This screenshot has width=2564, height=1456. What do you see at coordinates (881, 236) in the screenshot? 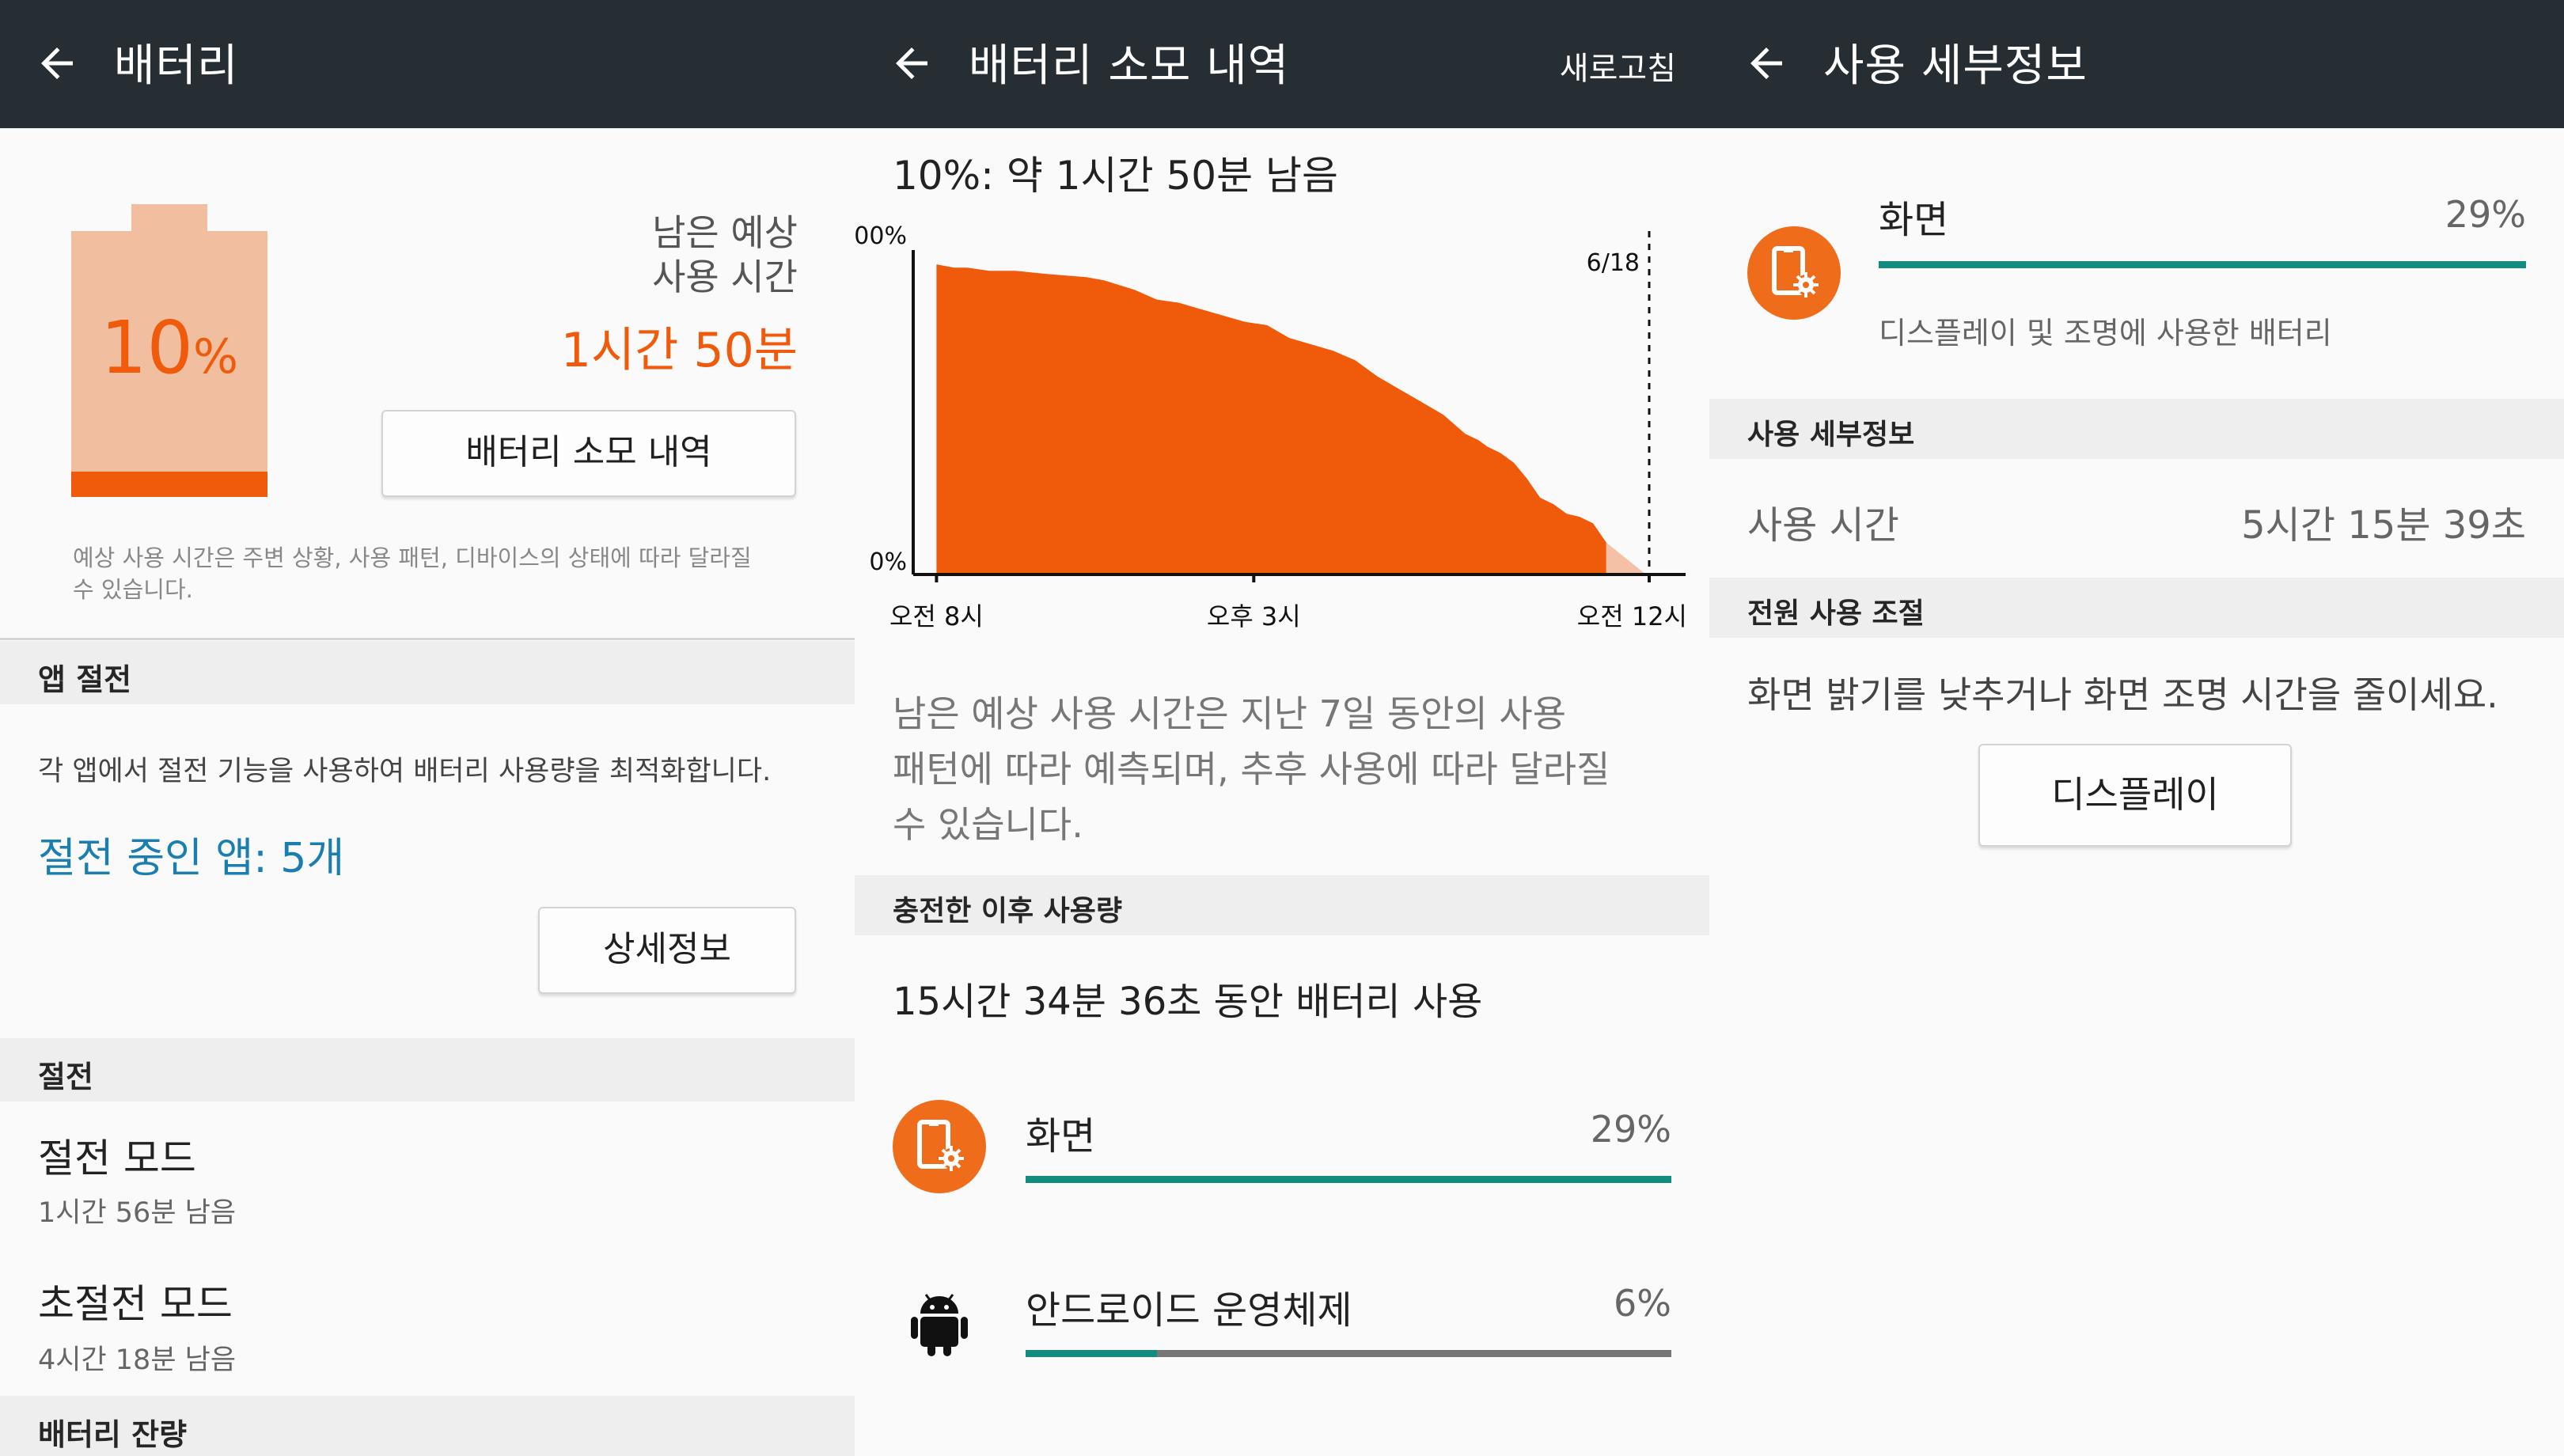
I see `y-tick-label: 100%` at bounding box center [881, 236].